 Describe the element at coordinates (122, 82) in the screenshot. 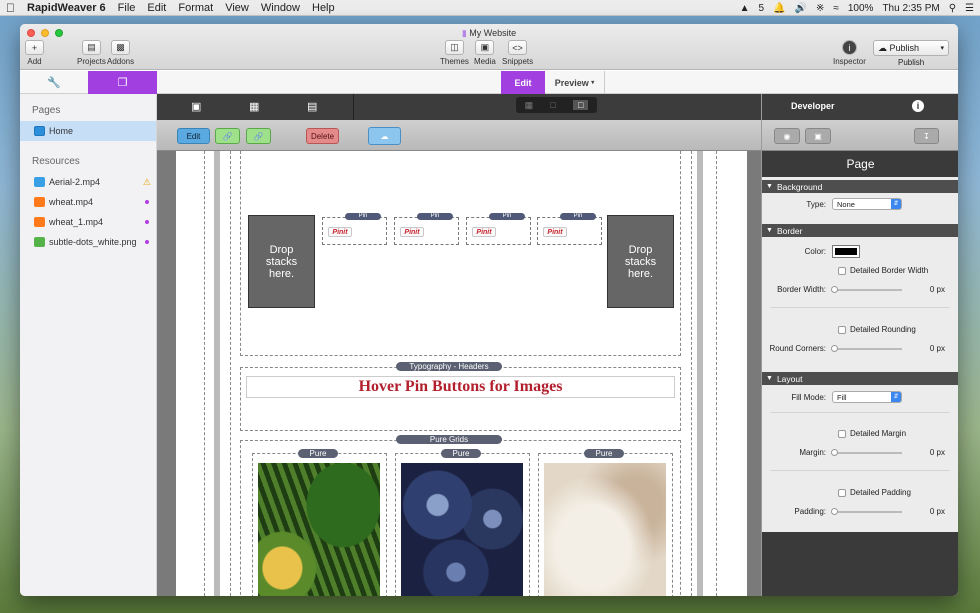

I see `tab-pages: ❐` at that location.